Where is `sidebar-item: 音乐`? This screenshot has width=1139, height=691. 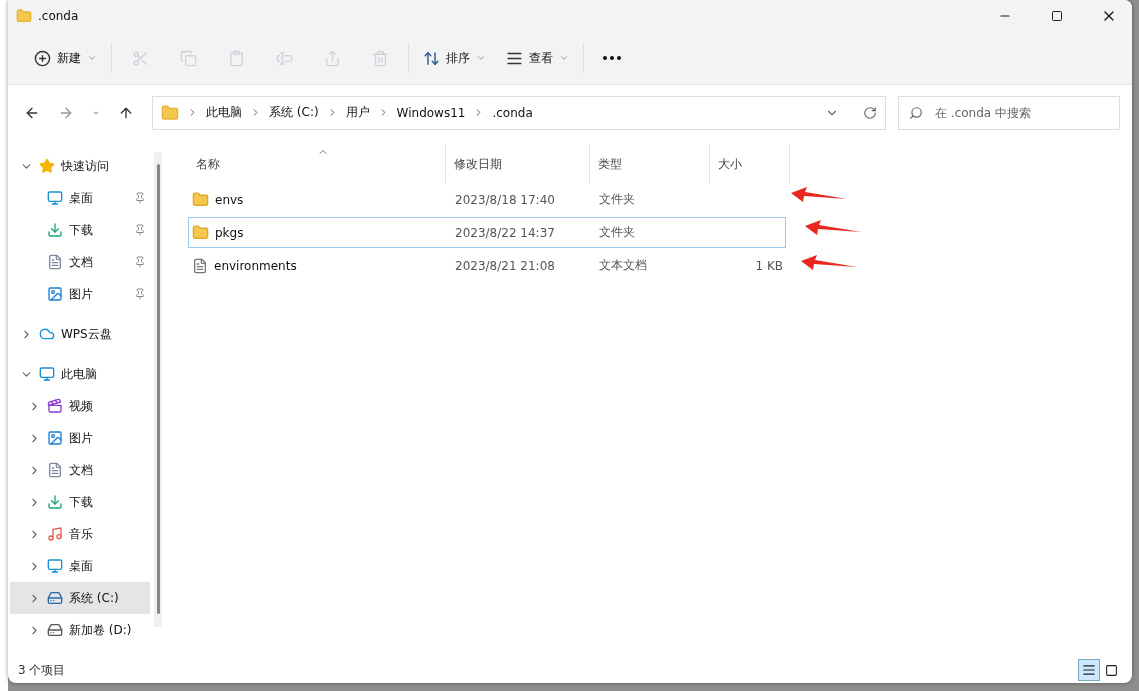 sidebar-item: 音乐 is located at coordinates (80, 534).